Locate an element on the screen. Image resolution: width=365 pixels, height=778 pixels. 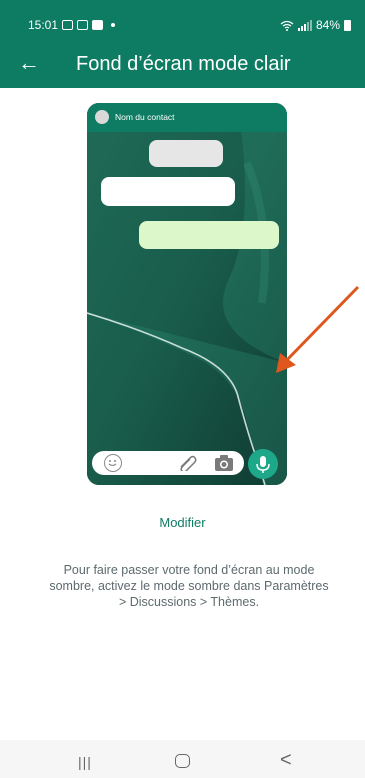
arrow-left-icon: ← is located at coordinates (29, 63).